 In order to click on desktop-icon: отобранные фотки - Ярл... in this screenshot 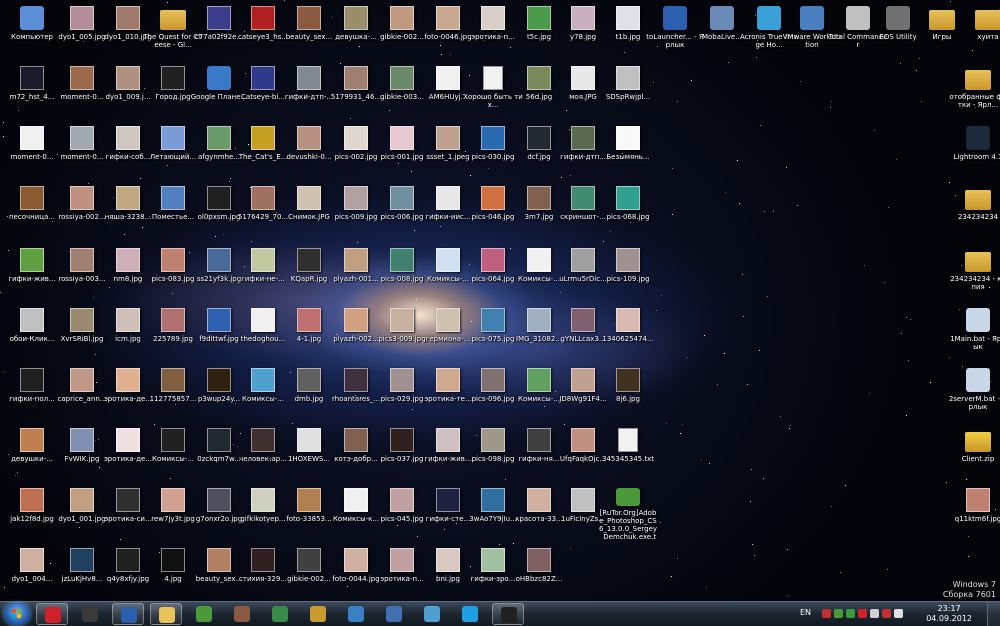, I will do `click(974, 90)`.